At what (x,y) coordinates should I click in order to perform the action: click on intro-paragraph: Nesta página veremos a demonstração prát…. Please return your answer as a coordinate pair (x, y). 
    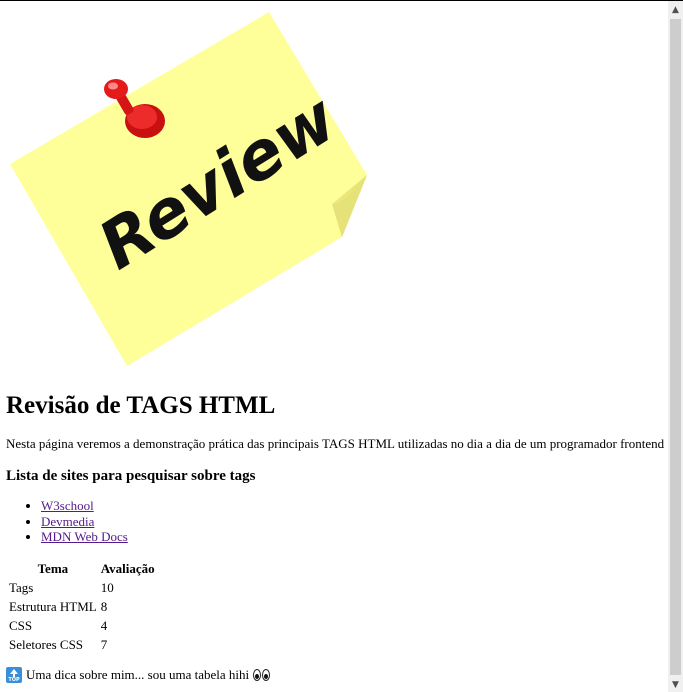
    Looking at the image, I should click on (335, 443).